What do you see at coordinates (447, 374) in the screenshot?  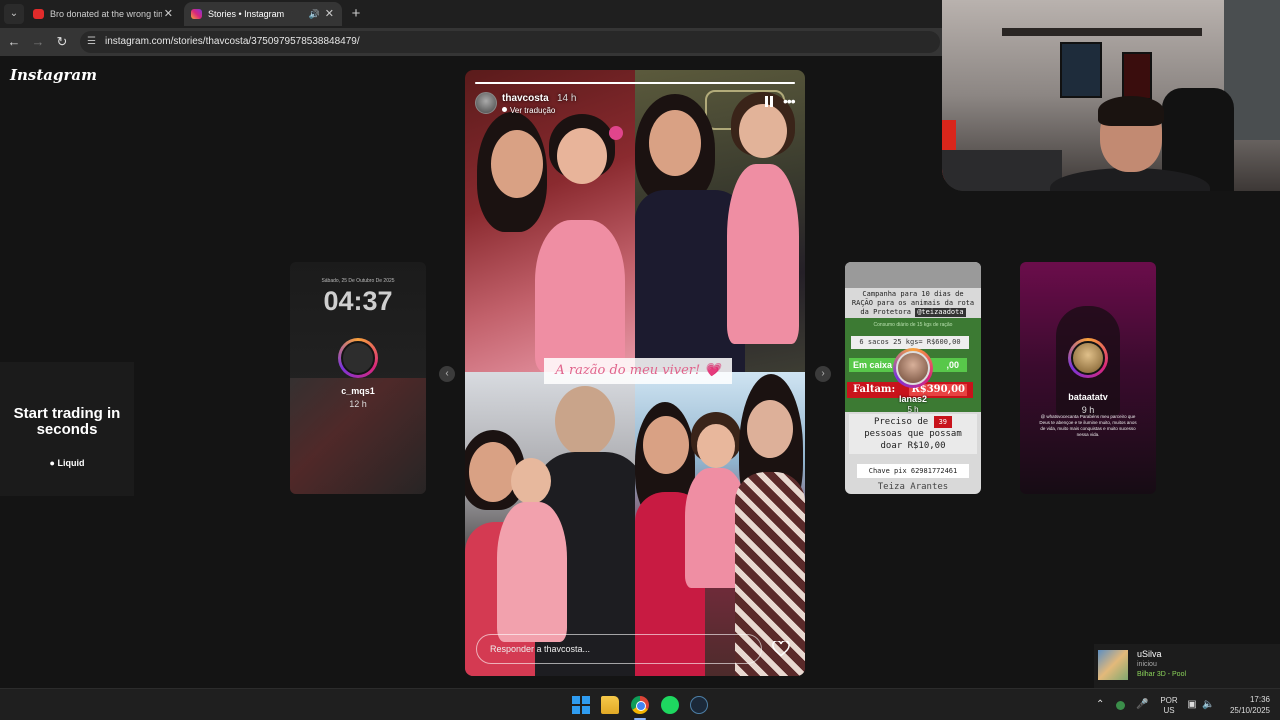 I see `previous-story-chevron-icon: ‹` at bounding box center [447, 374].